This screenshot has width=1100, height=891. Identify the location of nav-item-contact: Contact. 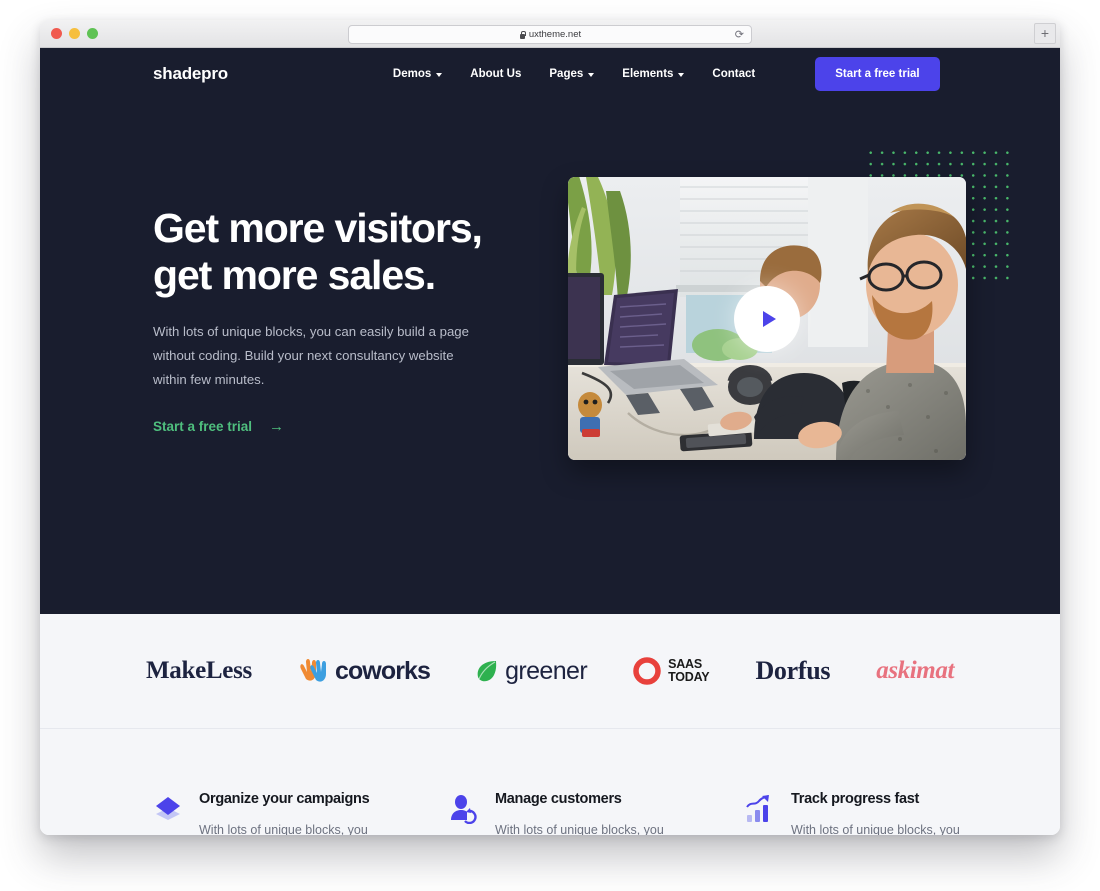
(733, 74).